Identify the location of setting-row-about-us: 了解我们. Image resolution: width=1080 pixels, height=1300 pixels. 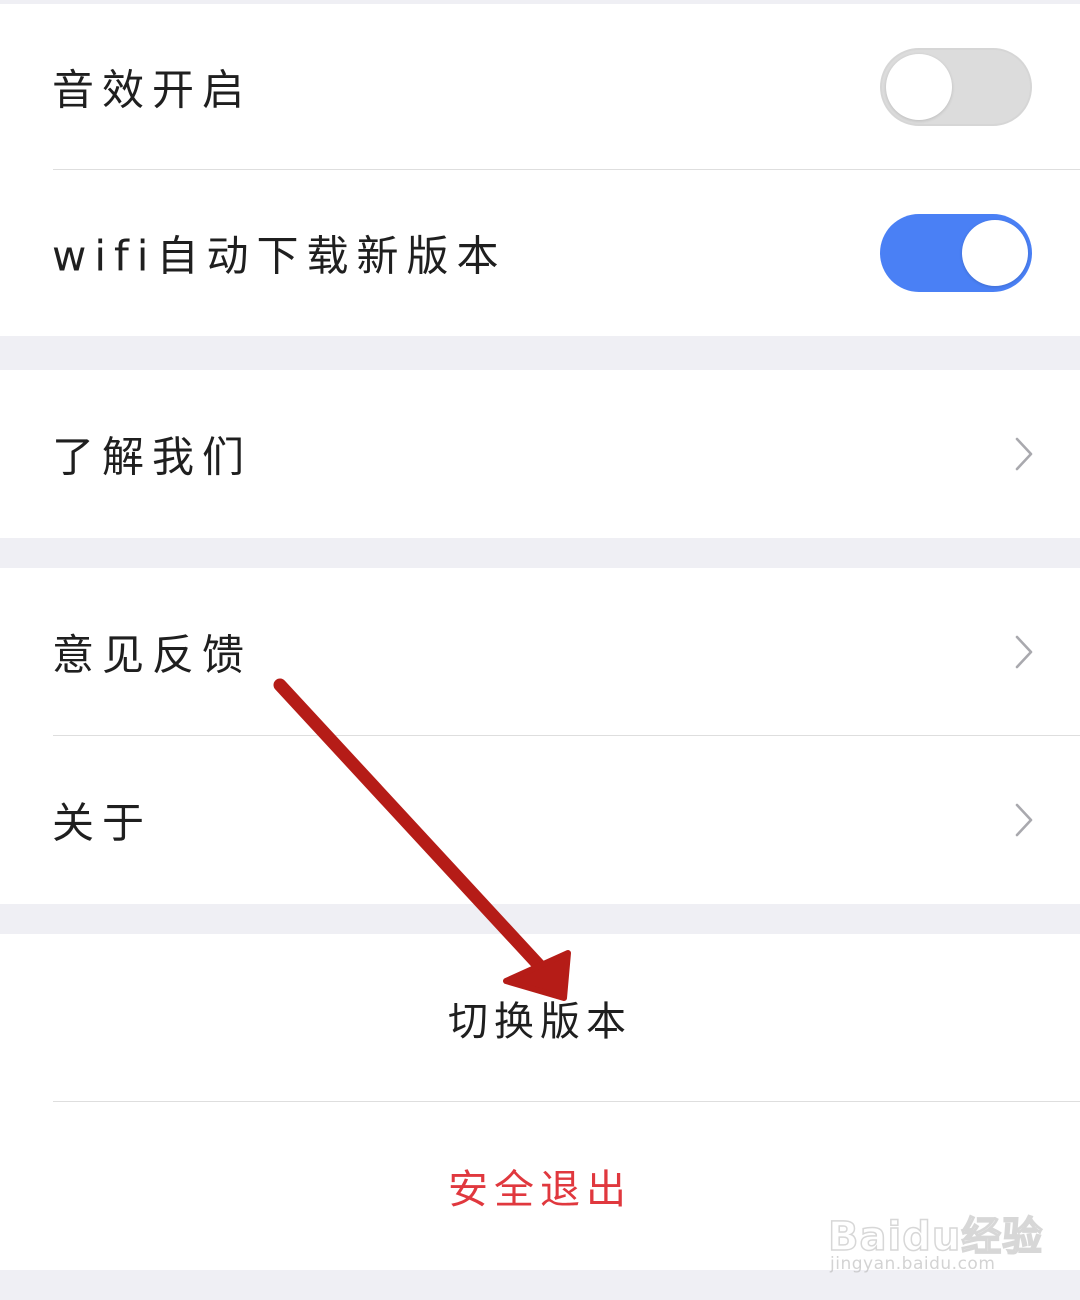
(540, 454).